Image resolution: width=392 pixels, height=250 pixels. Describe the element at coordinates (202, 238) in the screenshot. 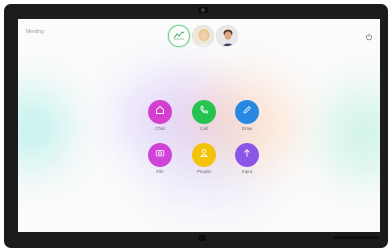

I see `home-button` at that location.